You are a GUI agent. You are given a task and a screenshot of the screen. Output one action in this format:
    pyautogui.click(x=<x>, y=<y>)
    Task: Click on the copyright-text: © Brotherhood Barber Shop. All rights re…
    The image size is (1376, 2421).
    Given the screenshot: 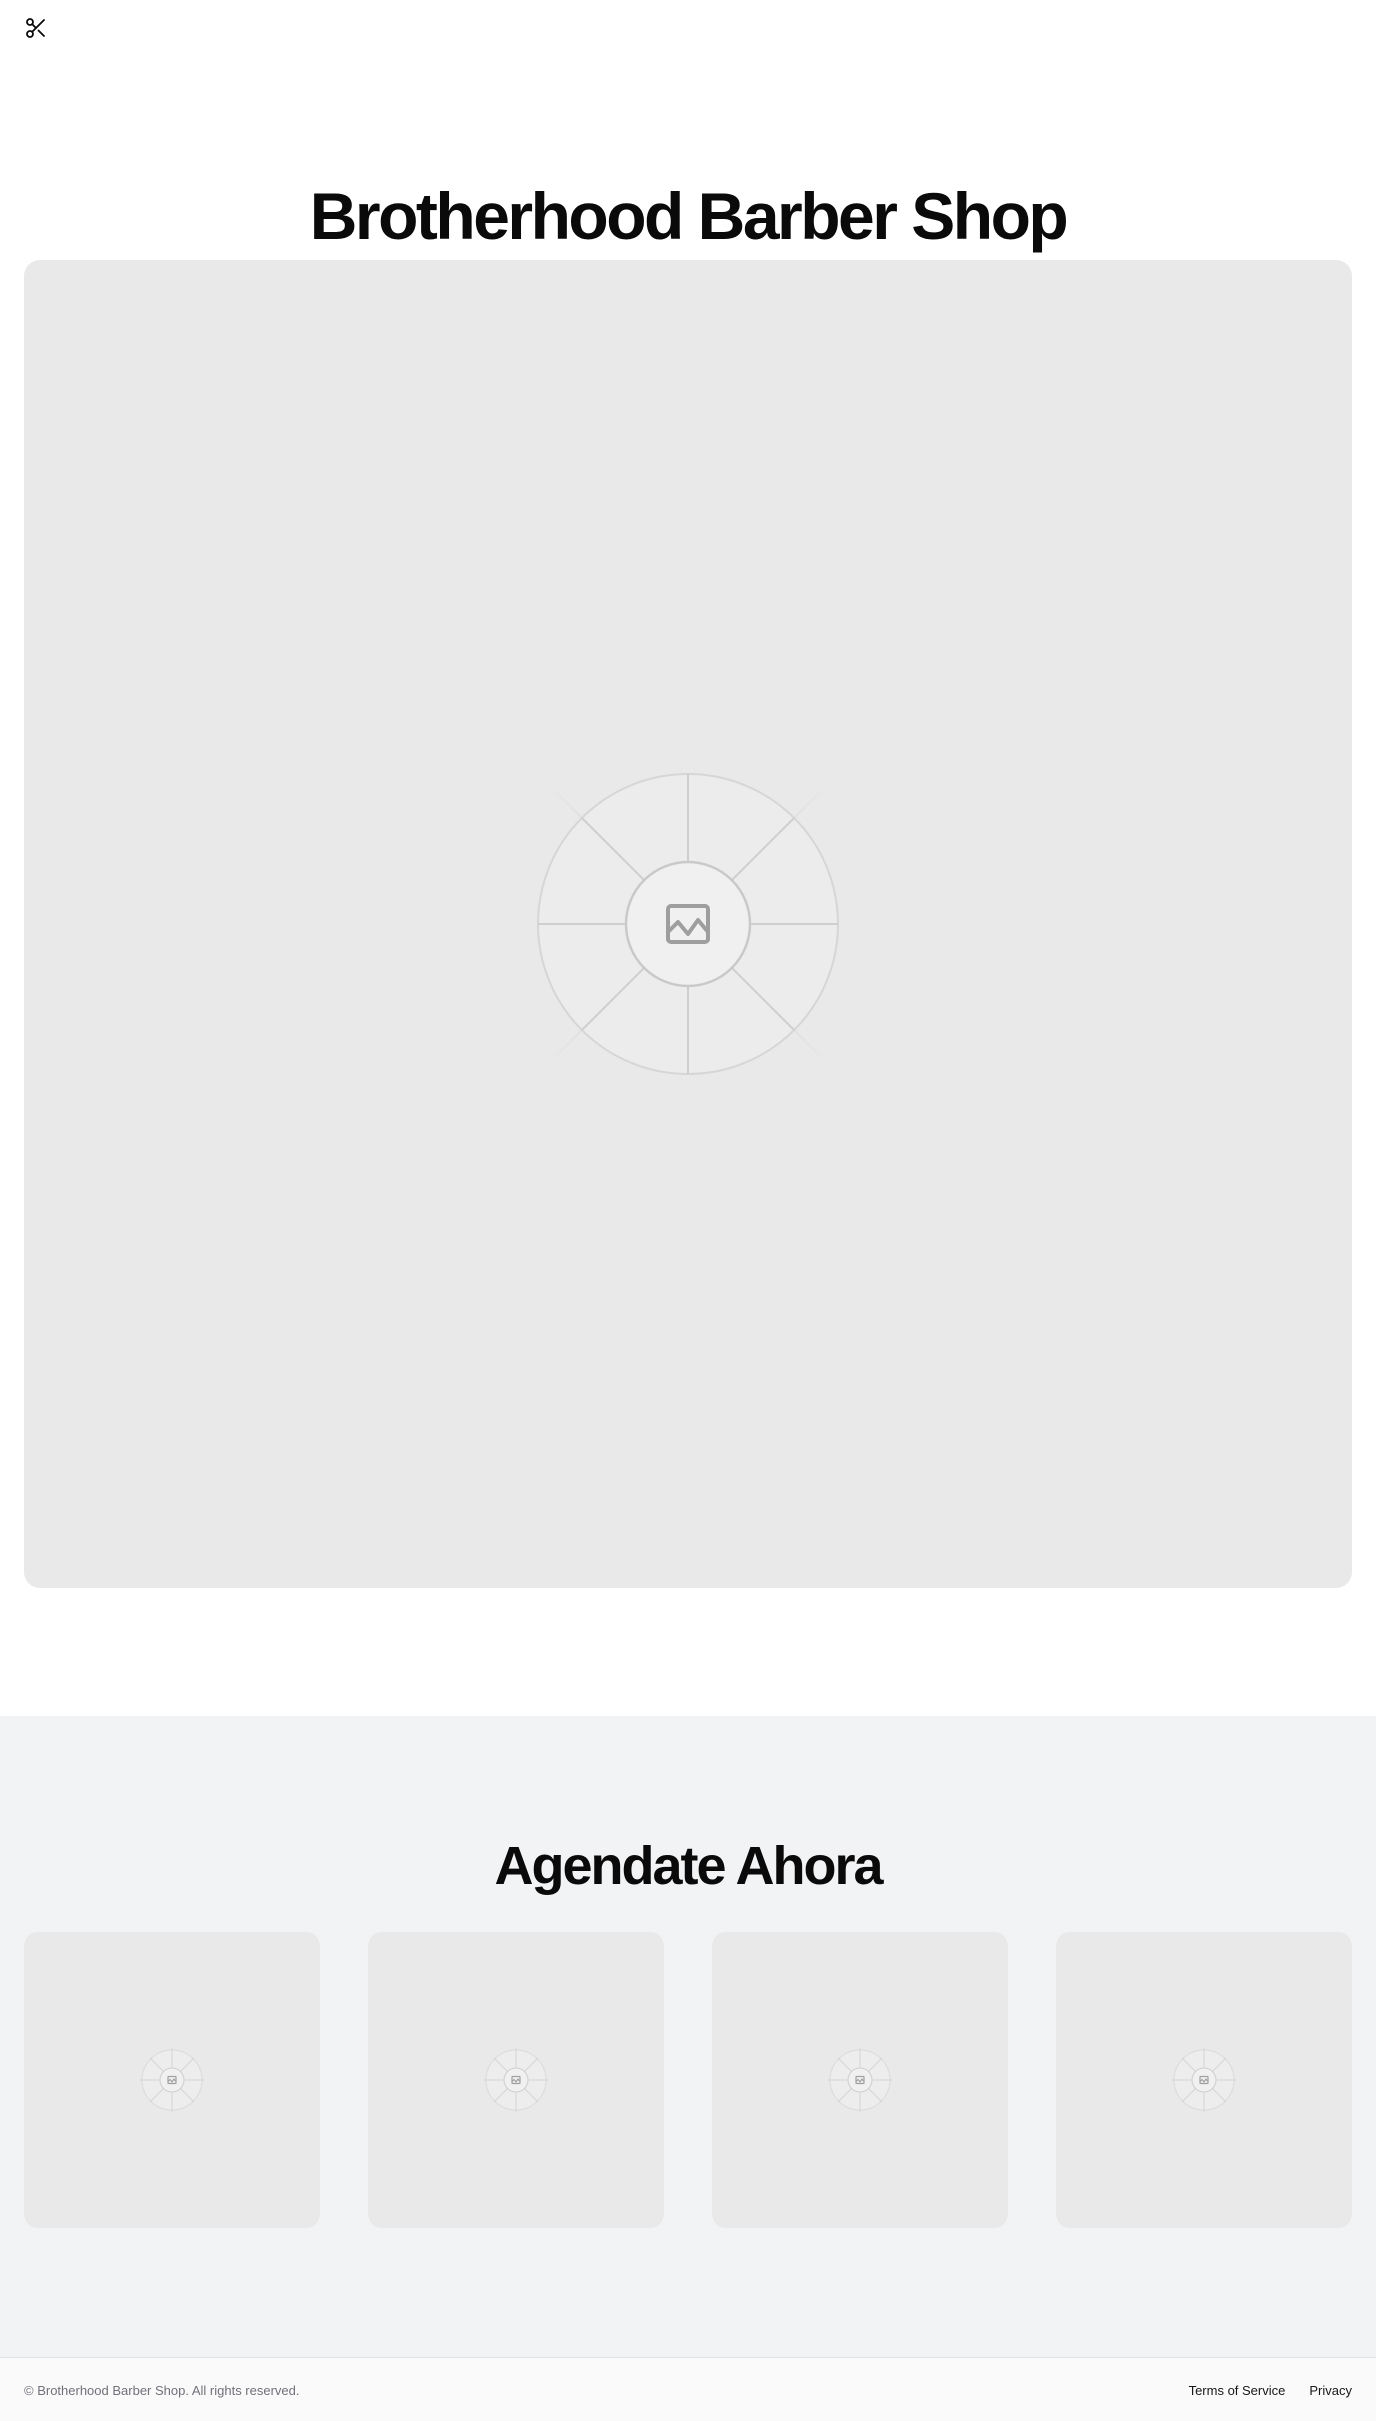 What is the action you would take?
    pyautogui.click(x=162, y=2390)
    